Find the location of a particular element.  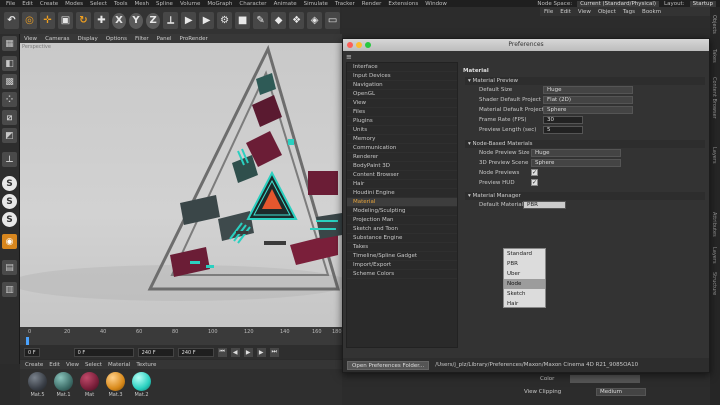

menu-select: Select is located at coordinates (98, 4).